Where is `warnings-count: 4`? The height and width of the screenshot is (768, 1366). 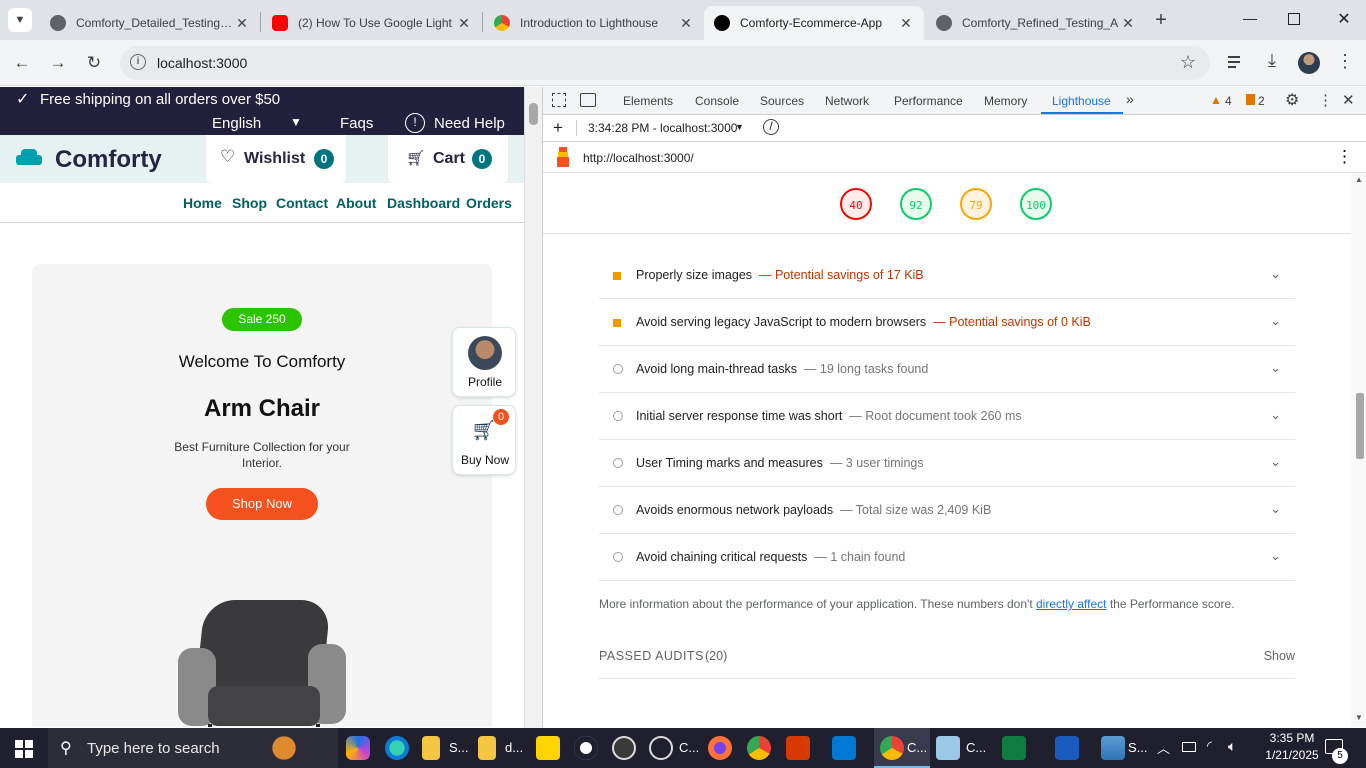
warnings-count: 4 is located at coordinates (1228, 101).